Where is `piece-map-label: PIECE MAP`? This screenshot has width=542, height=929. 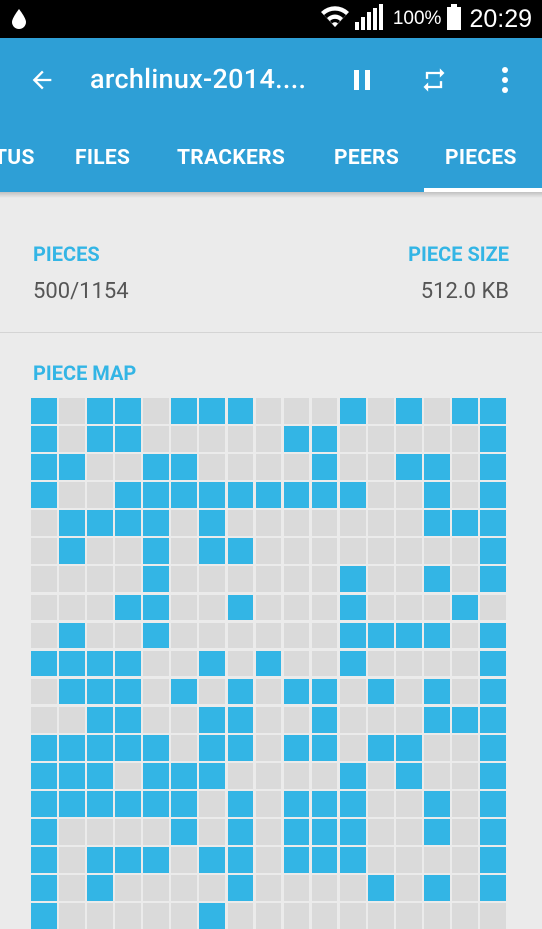
piece-map-label: PIECE MAP is located at coordinates (85, 373).